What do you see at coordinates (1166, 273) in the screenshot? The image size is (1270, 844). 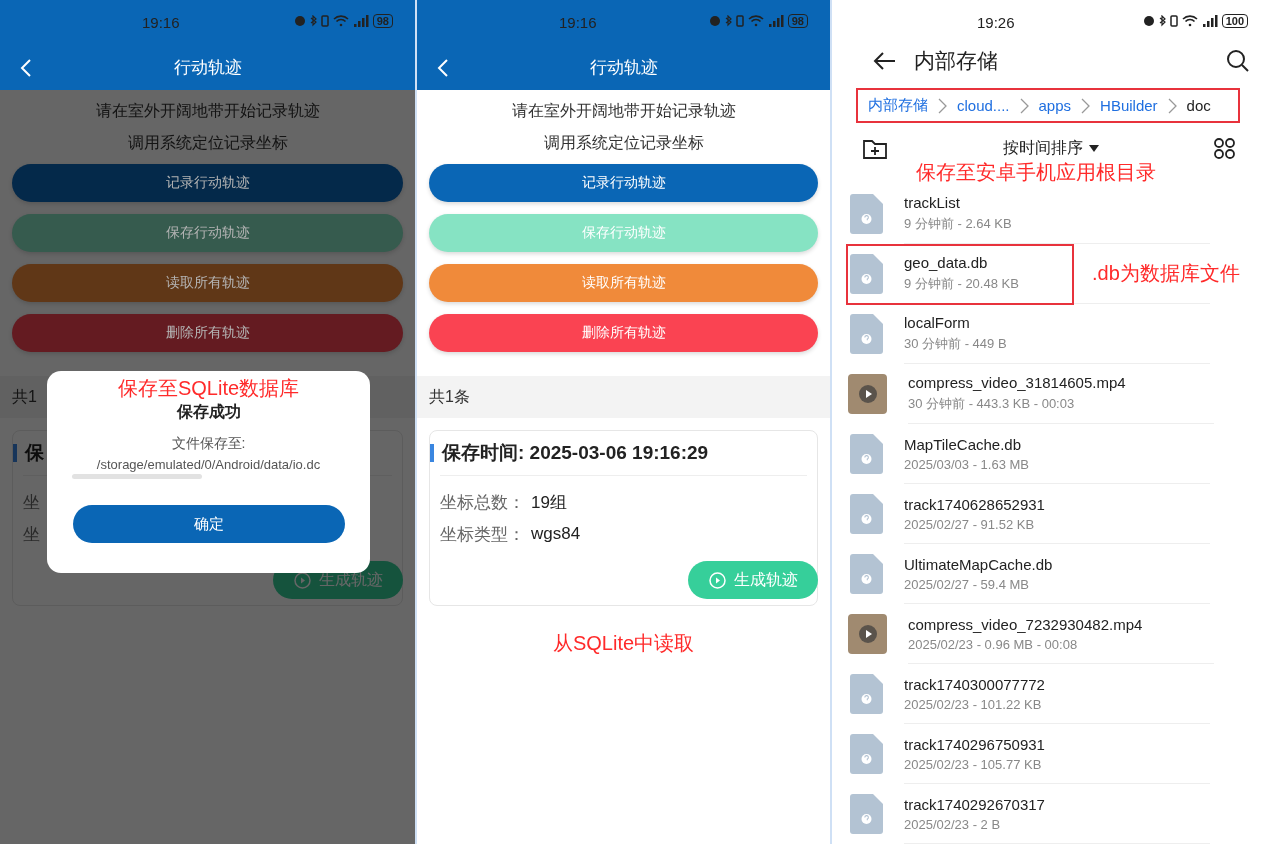 I see `annotation-text: .db为数据库文件` at bounding box center [1166, 273].